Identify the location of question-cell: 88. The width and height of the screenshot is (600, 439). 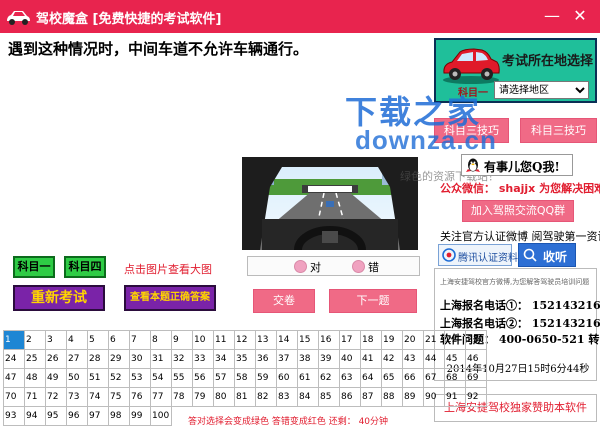
(392, 397).